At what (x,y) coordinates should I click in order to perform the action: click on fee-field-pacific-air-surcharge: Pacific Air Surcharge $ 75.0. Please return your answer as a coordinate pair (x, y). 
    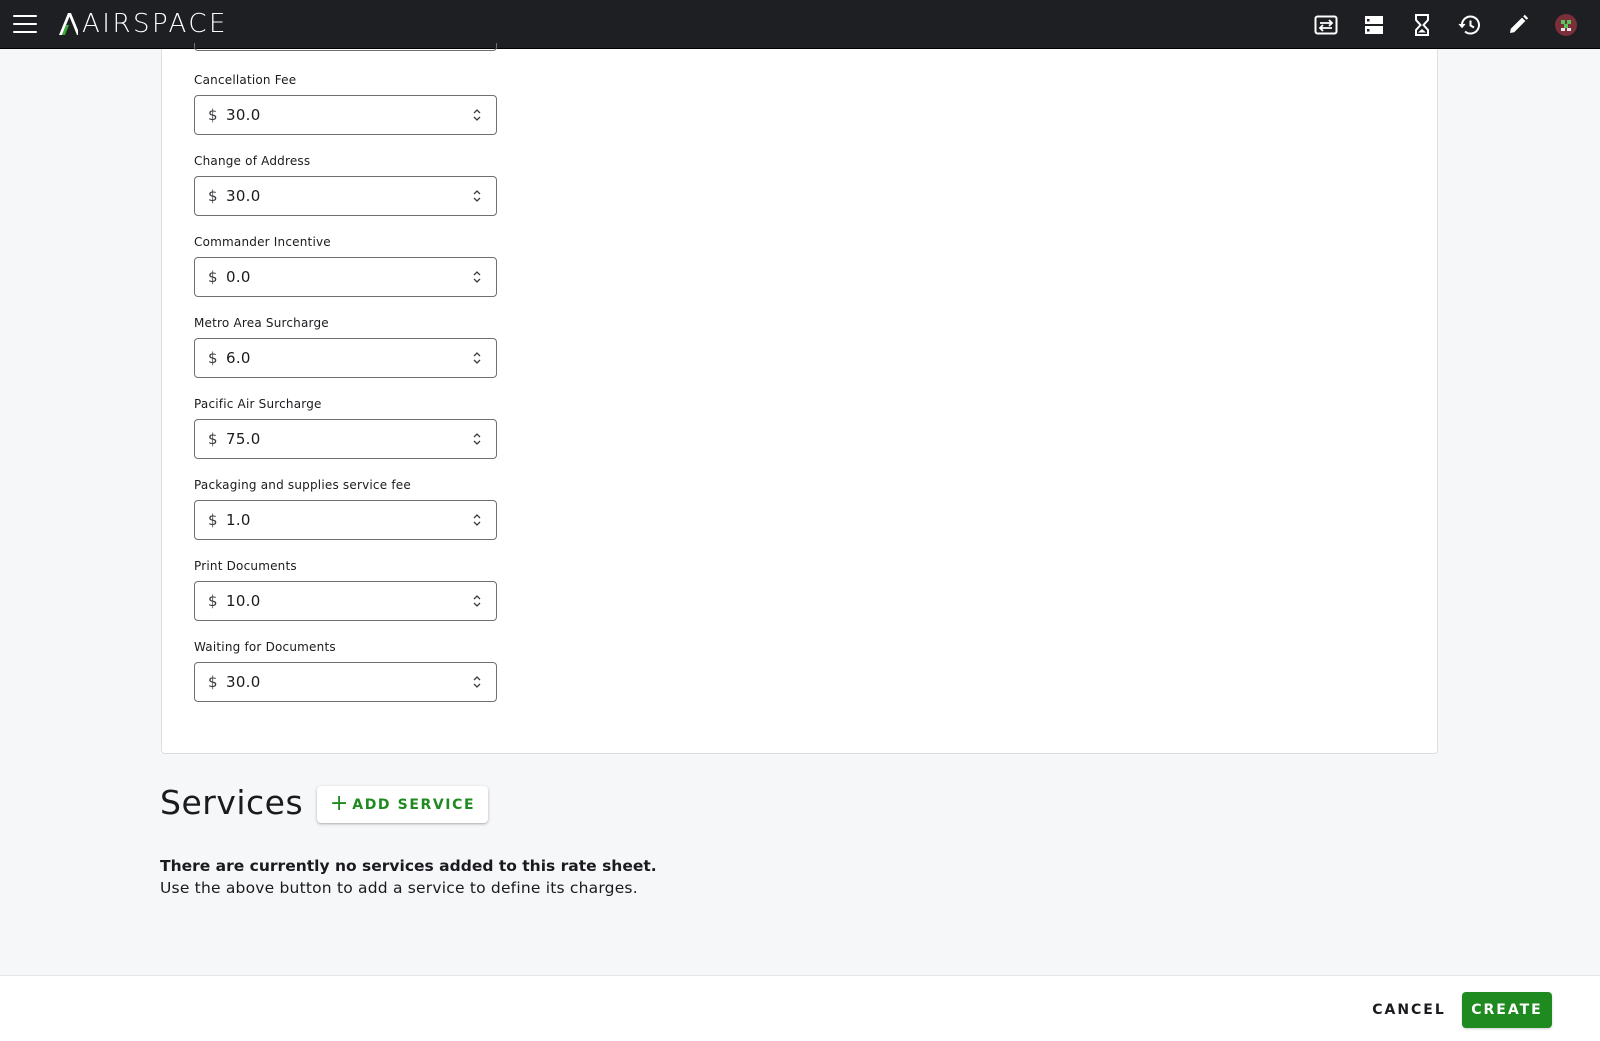
    Looking at the image, I should click on (345, 427).